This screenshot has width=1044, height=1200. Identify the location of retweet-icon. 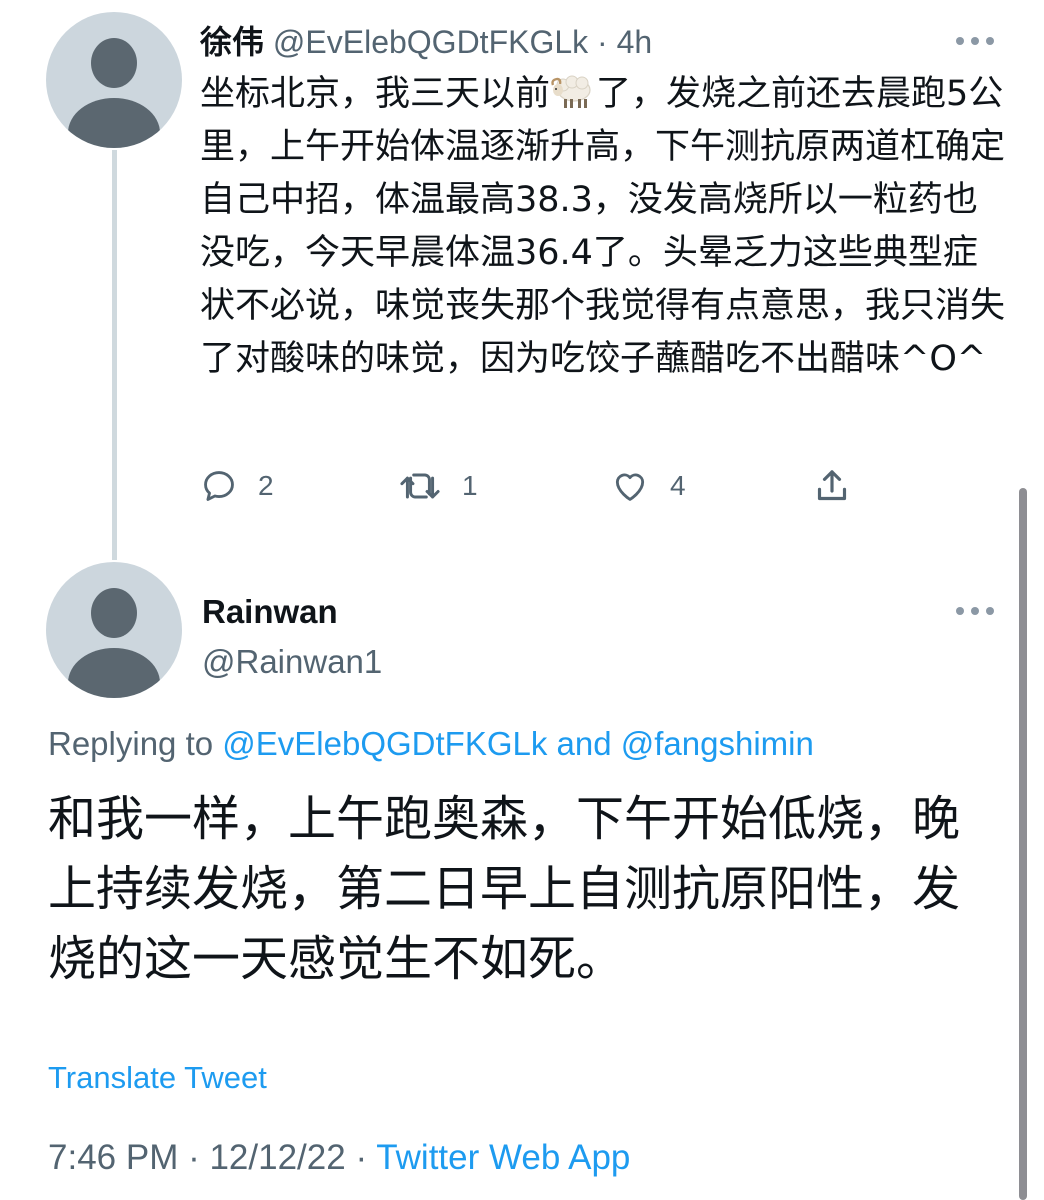
(420, 486).